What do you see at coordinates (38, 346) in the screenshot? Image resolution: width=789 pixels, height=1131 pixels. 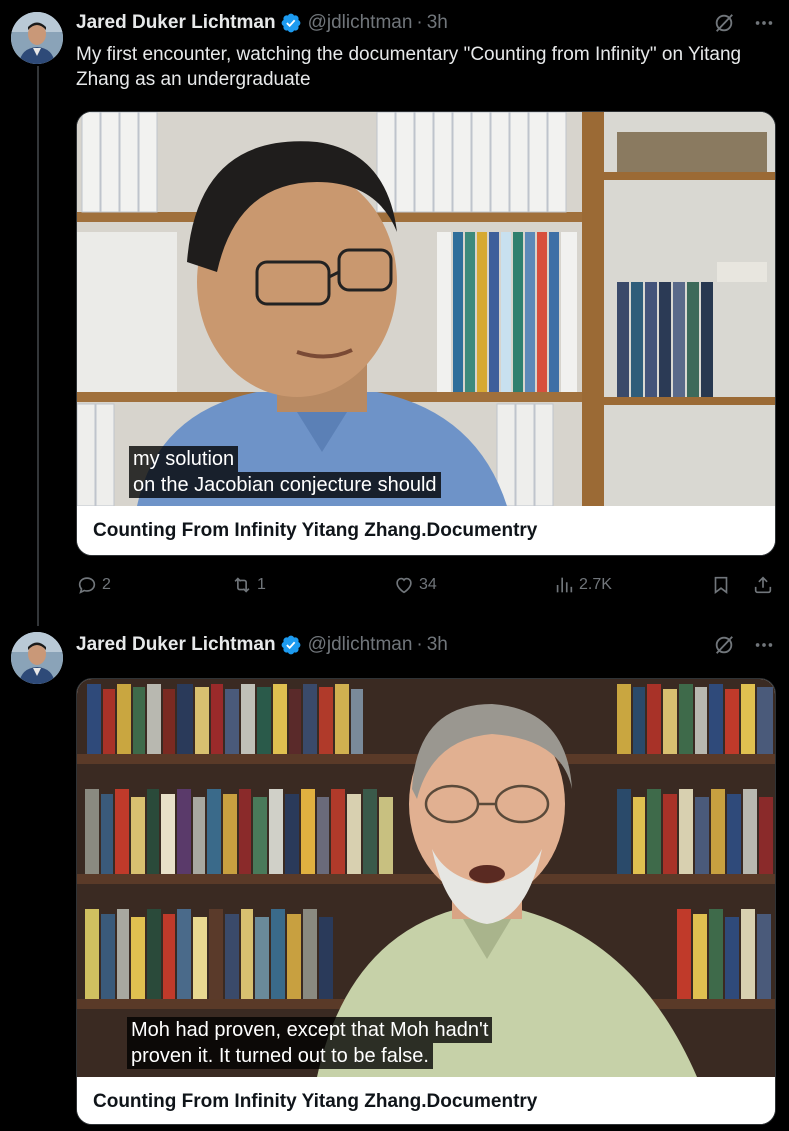 I see `thread-connector-line` at bounding box center [38, 346].